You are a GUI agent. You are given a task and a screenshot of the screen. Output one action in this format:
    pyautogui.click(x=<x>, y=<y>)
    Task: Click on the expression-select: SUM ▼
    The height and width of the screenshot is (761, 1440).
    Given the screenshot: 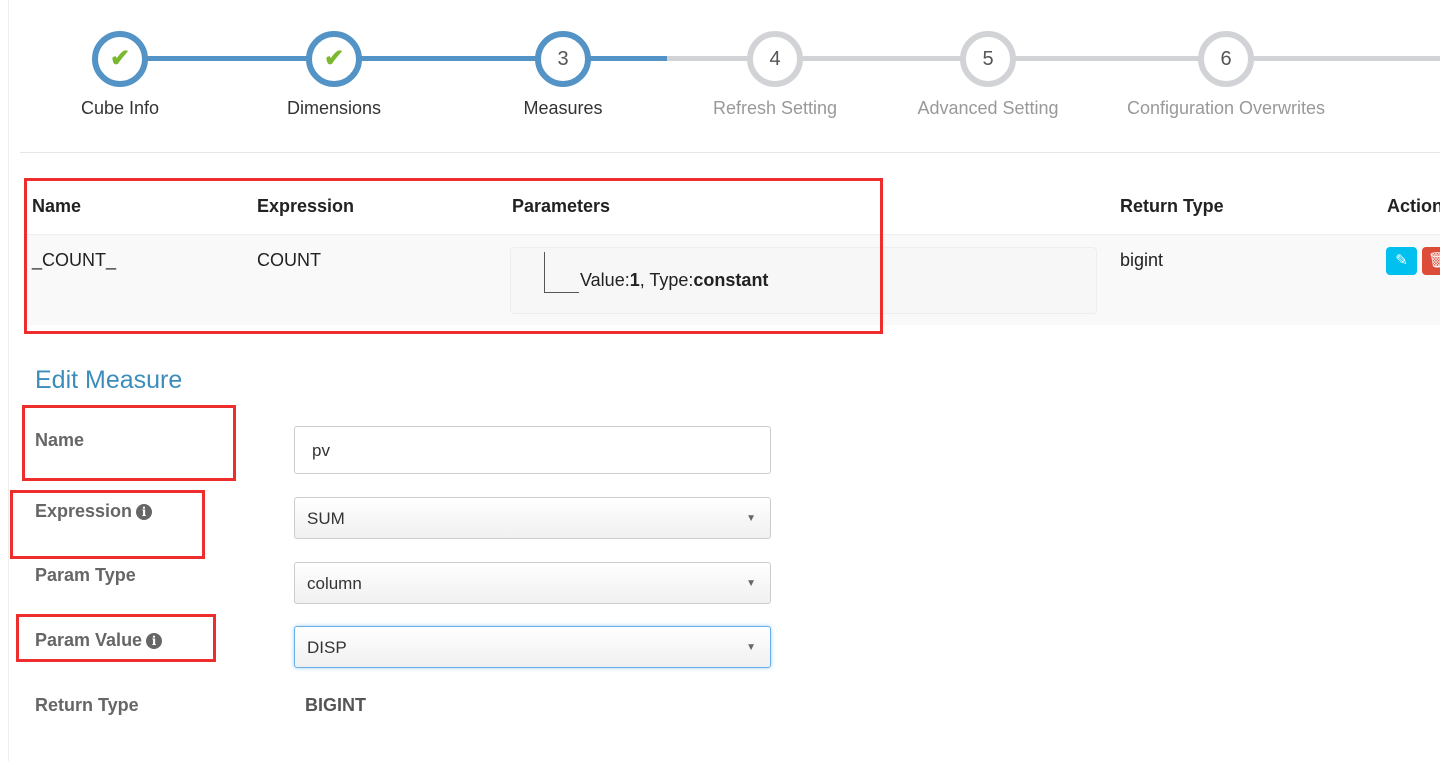 What is the action you would take?
    pyautogui.click(x=532, y=518)
    